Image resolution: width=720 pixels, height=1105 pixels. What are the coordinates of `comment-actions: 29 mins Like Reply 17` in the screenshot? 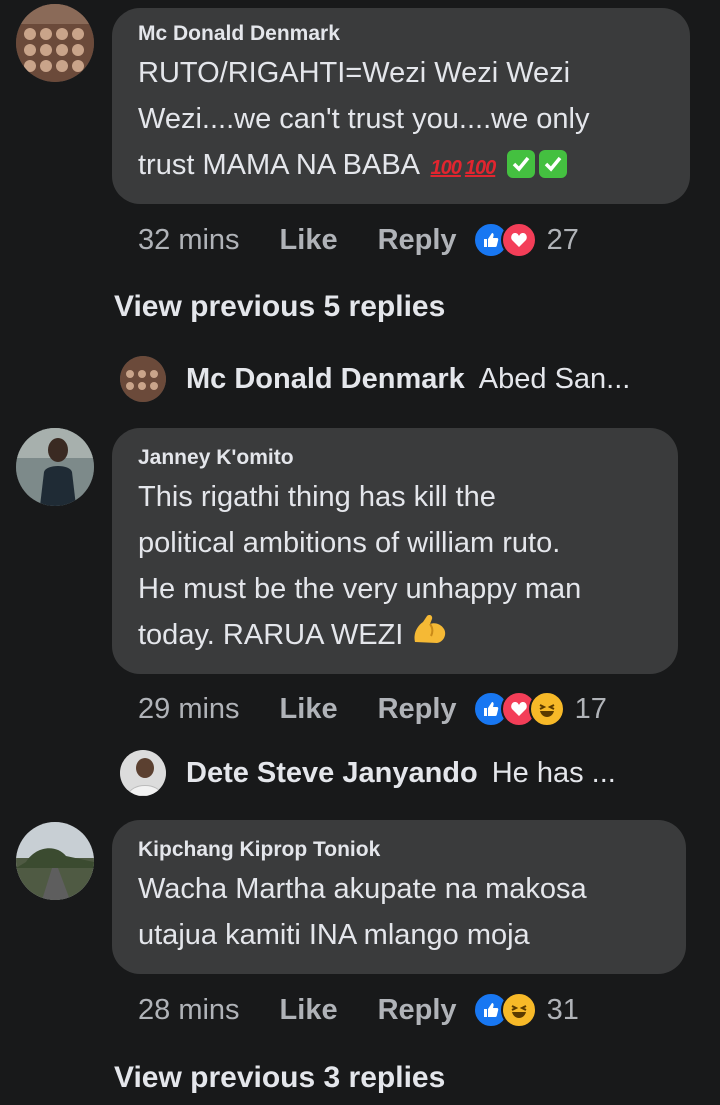 It's located at (372, 709).